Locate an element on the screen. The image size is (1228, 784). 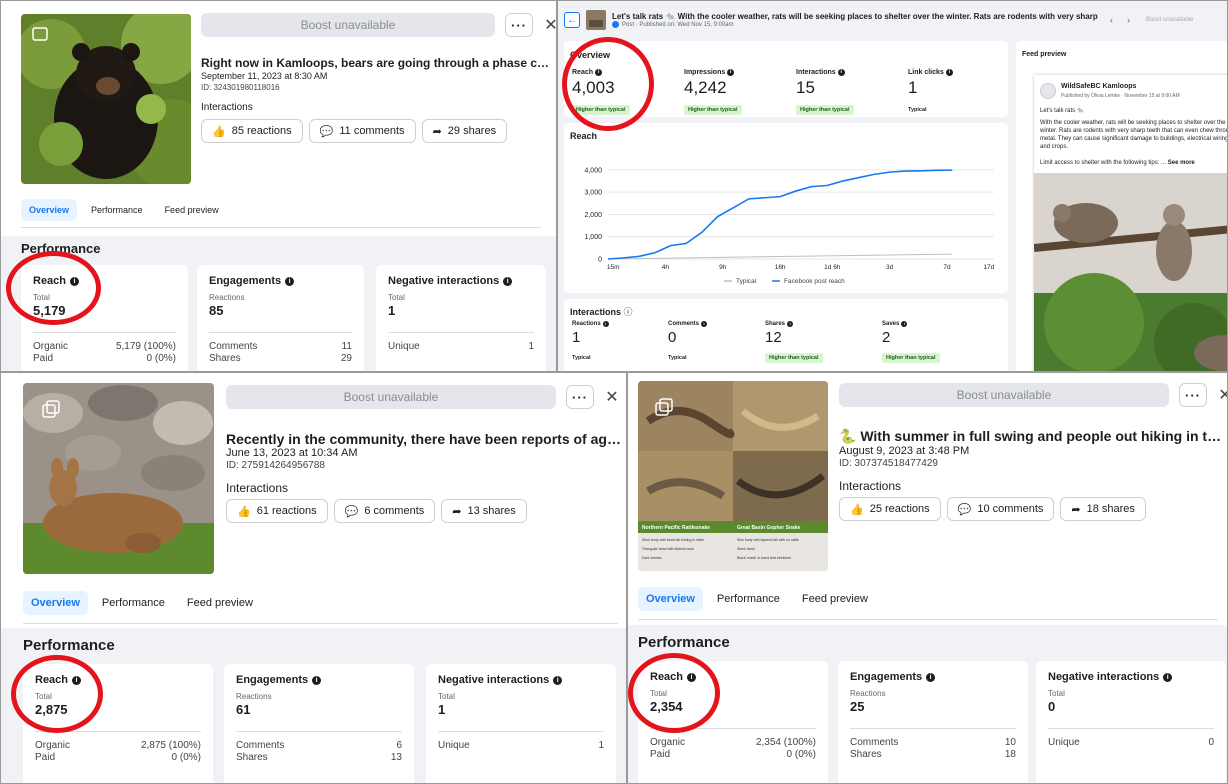
shares-pill: ➦ 18 shares is located at coordinates (1103, 509).